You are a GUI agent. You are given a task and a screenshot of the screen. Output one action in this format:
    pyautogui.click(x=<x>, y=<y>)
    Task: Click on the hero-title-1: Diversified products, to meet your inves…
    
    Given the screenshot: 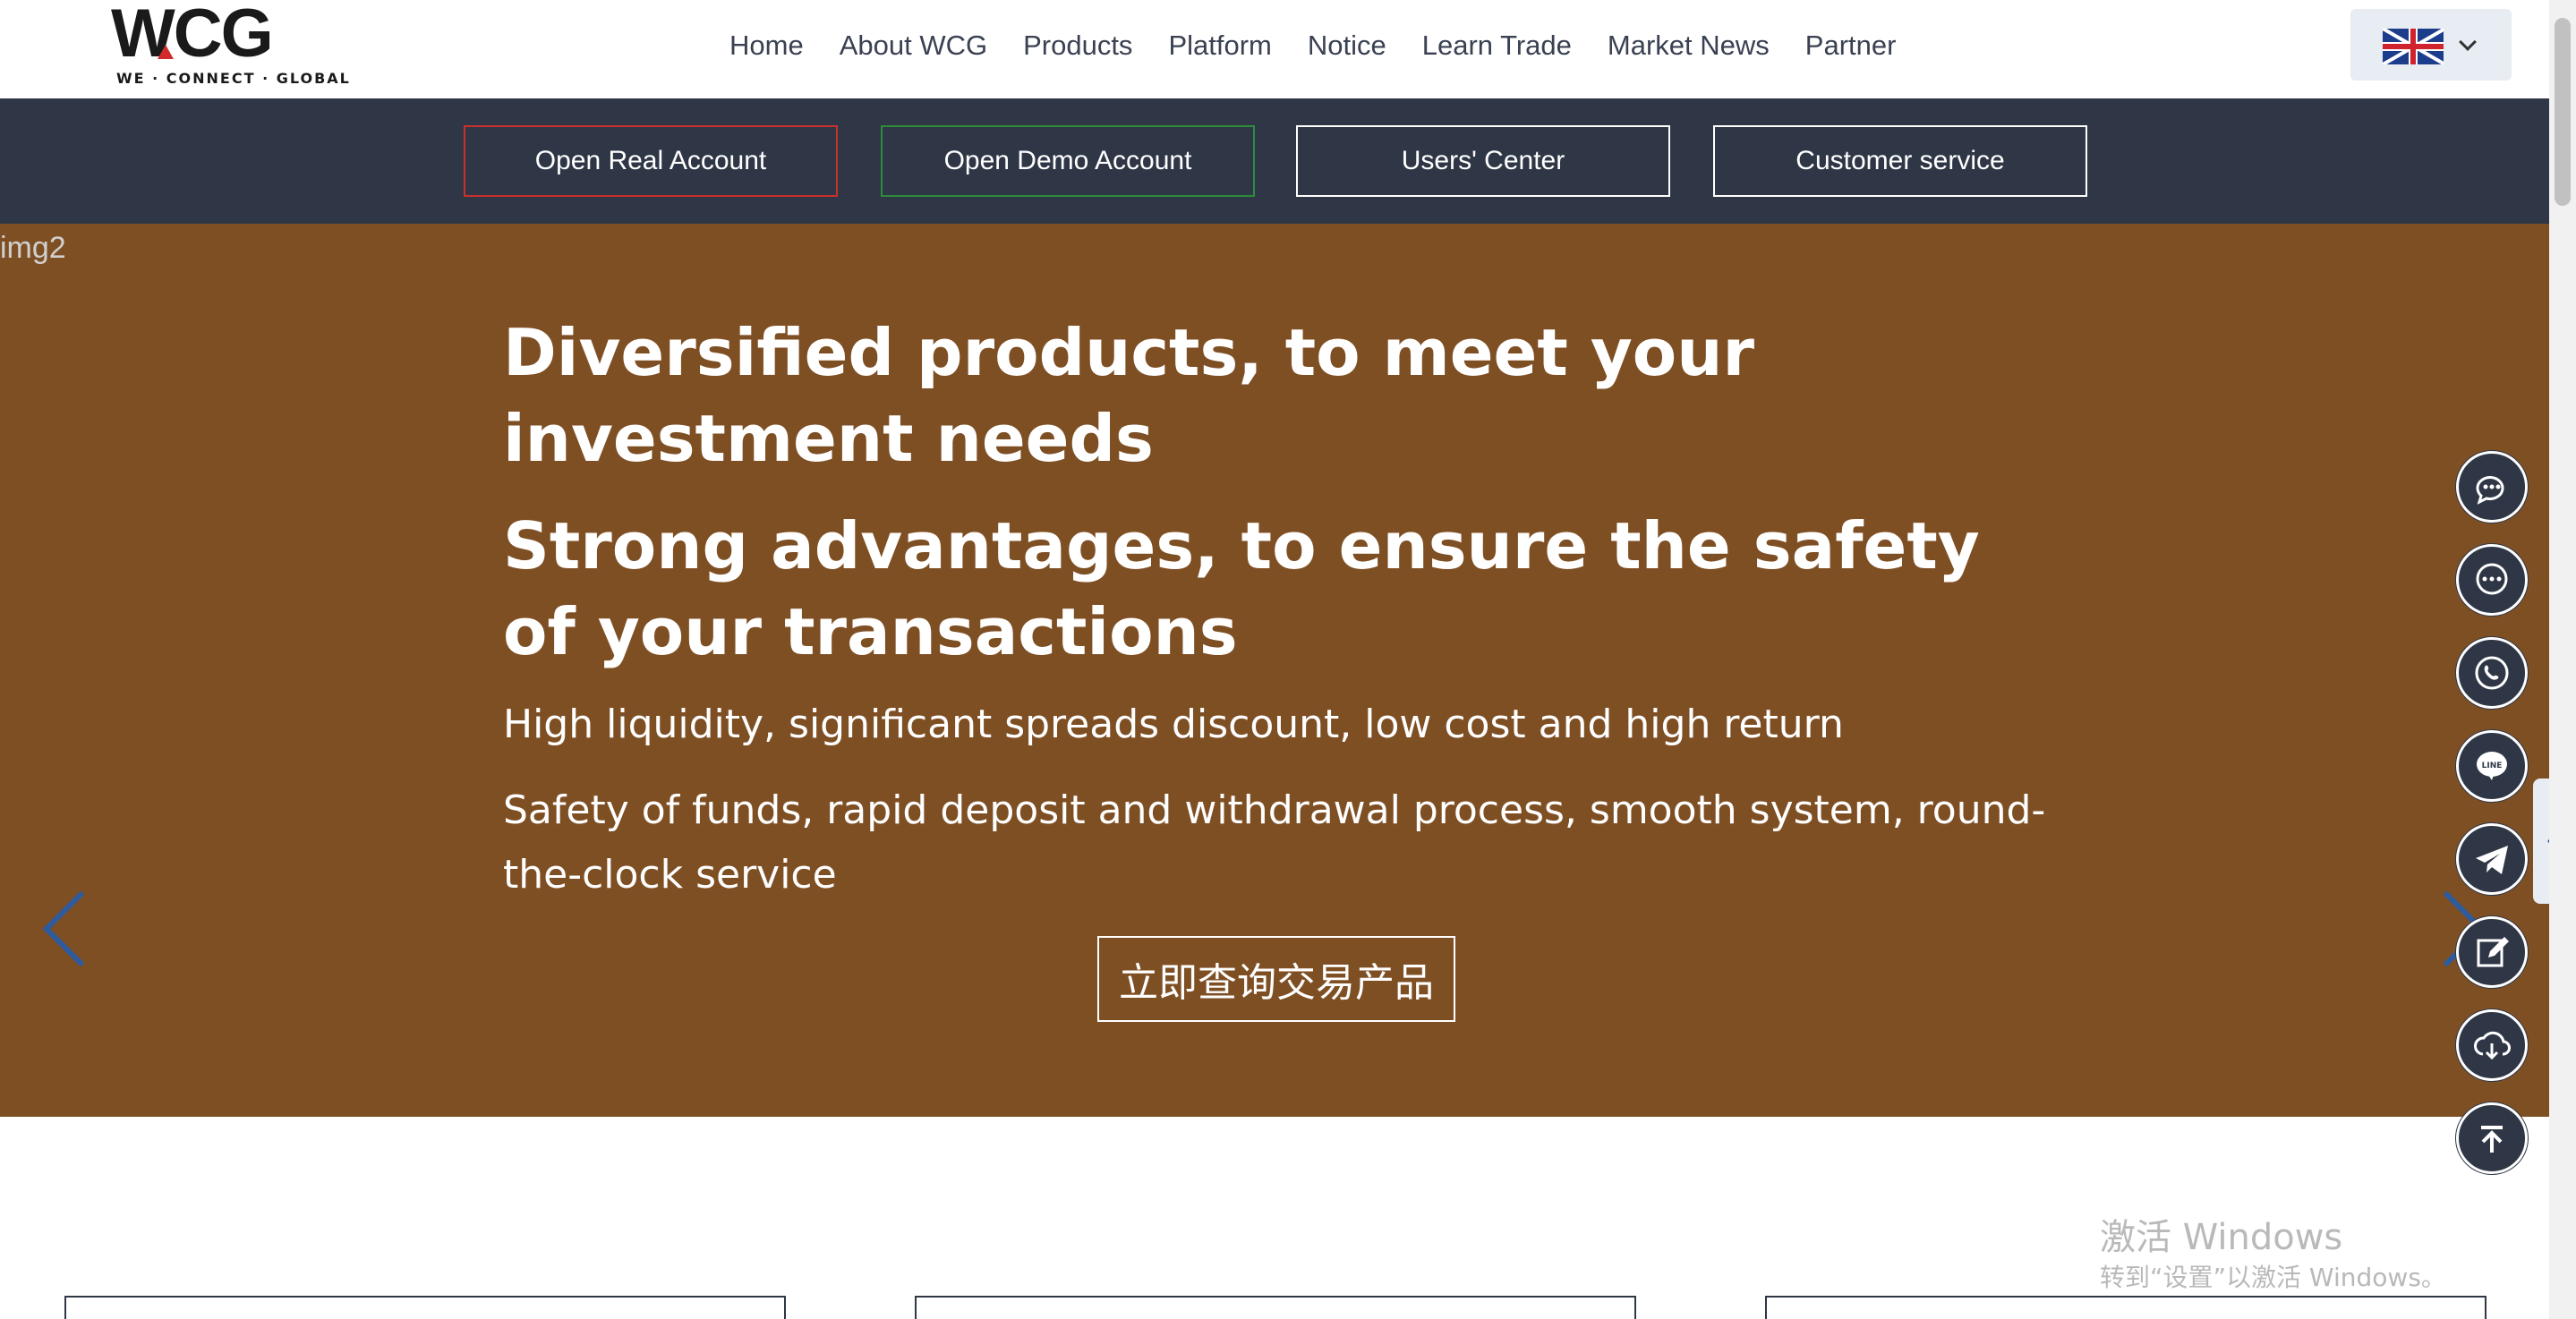 What is the action you would take?
    pyautogui.click(x=1129, y=395)
    